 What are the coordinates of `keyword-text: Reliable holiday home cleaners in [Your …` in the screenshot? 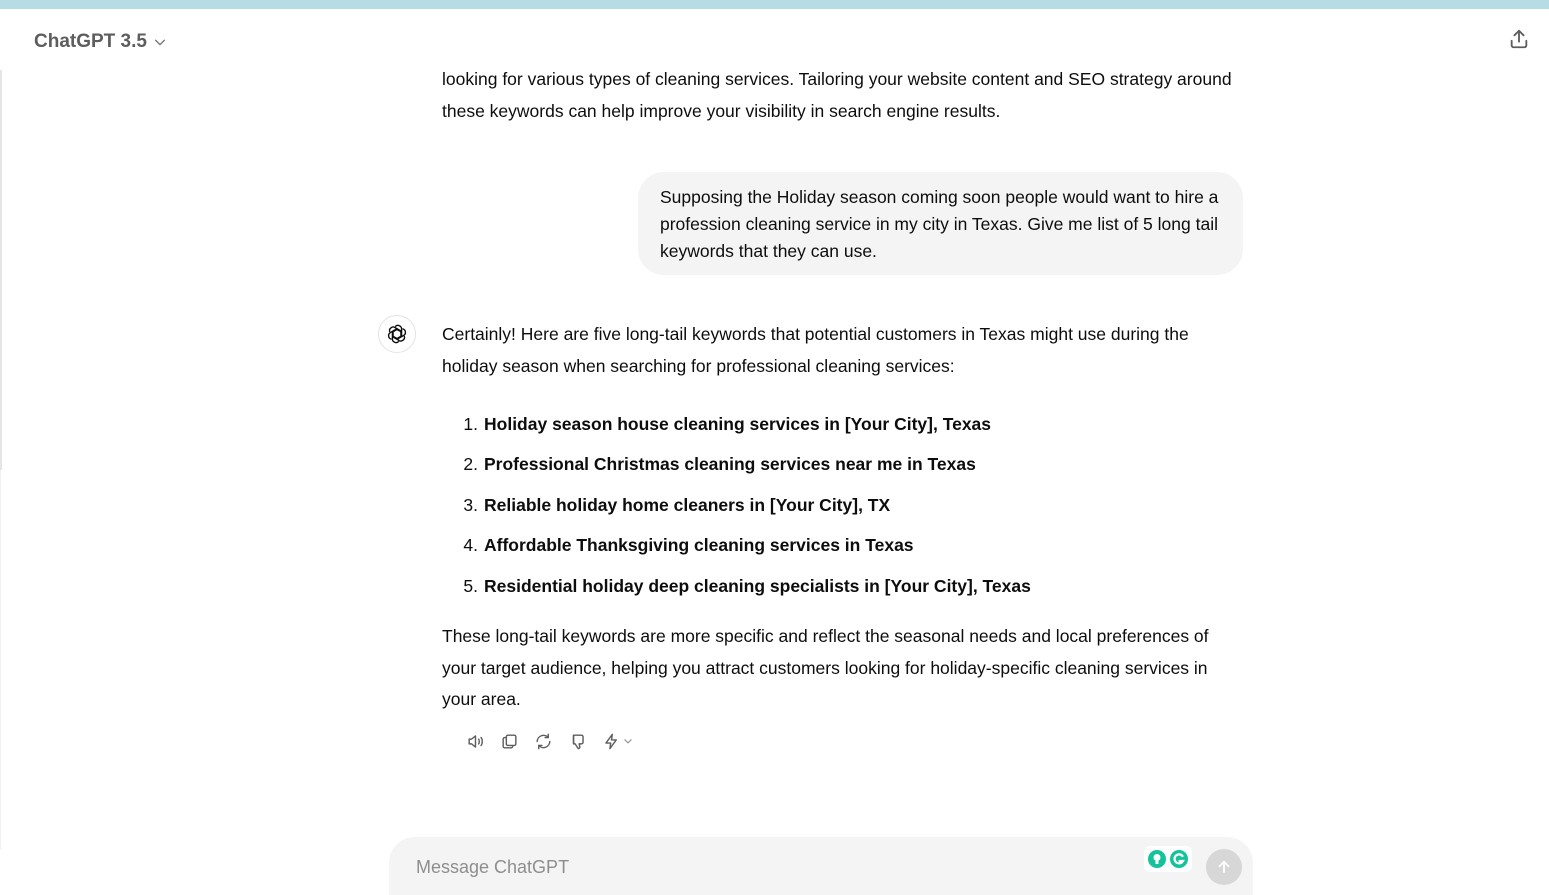 It's located at (687, 504).